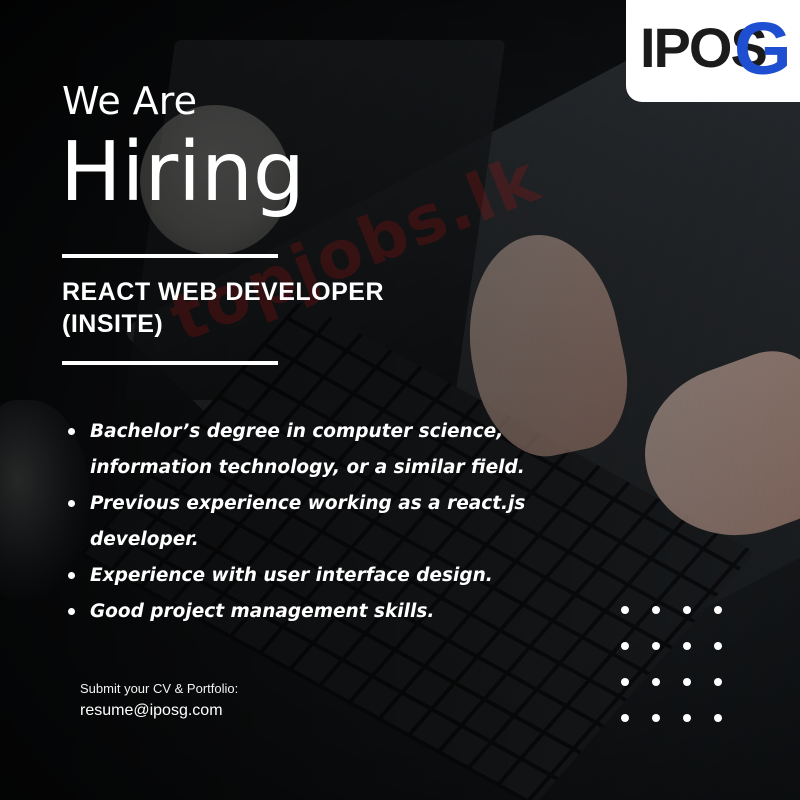  What do you see at coordinates (297, 431) in the screenshot?
I see `requirement-text: Bachelor’s degree in computer science,` at bounding box center [297, 431].